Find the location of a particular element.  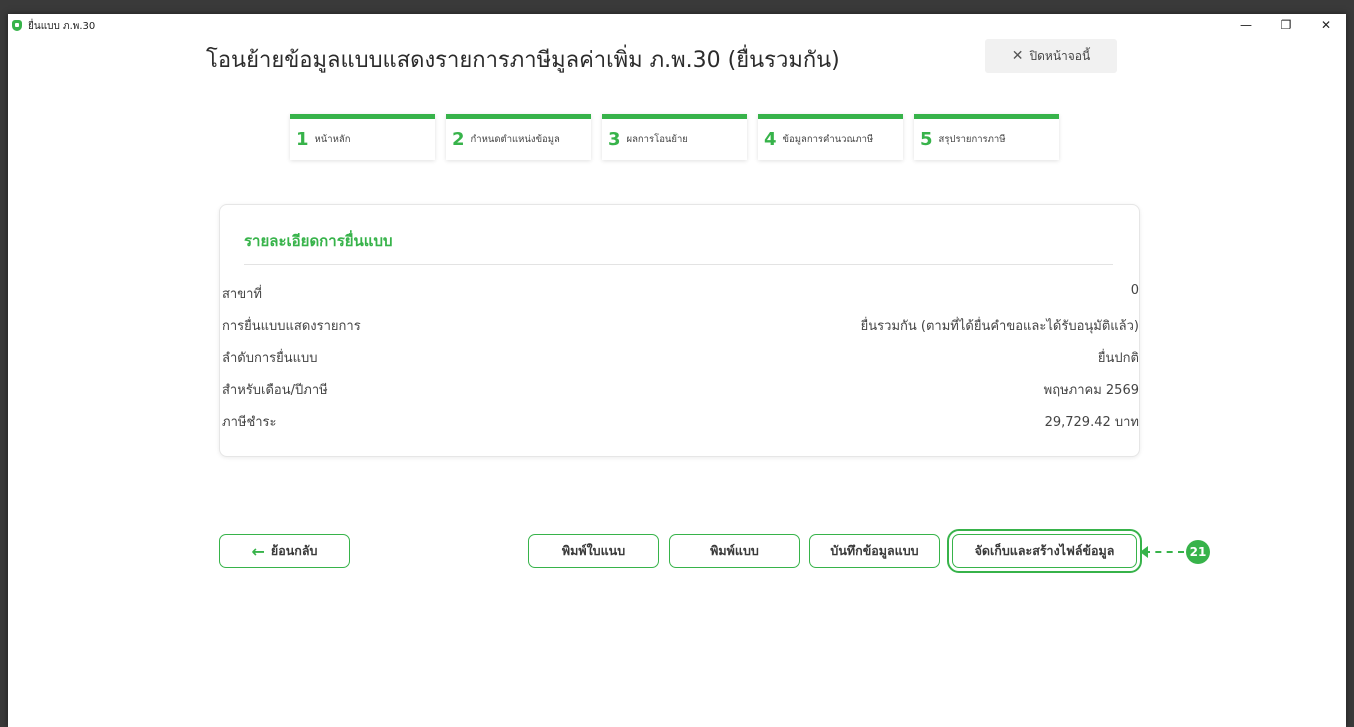

step-number: 1 is located at coordinates (302, 139).